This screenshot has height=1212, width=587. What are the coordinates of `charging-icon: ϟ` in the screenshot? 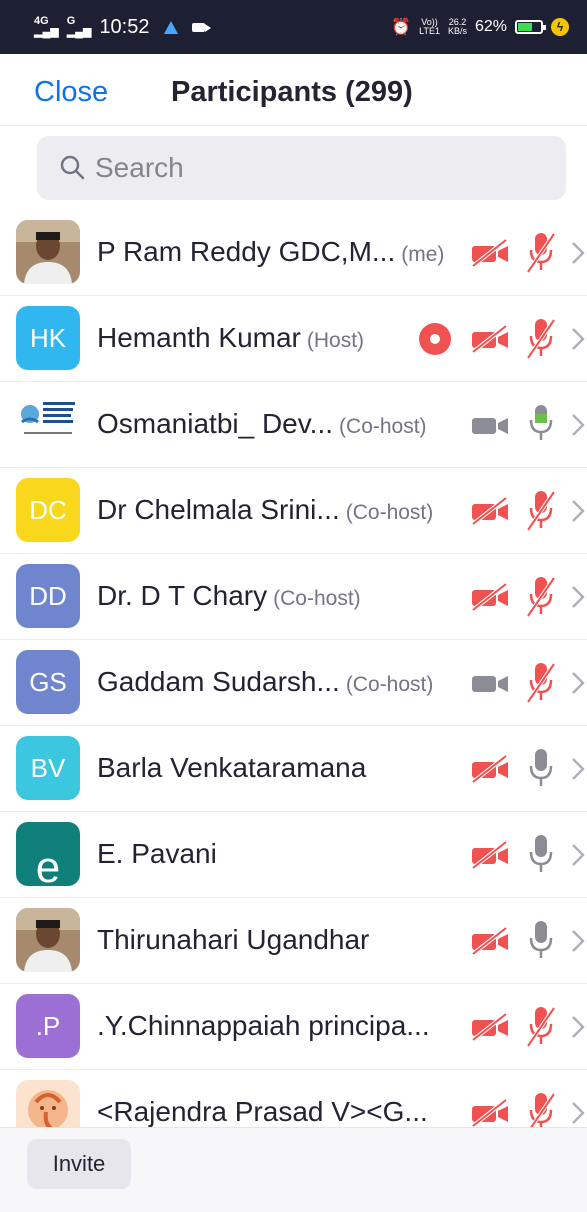 It's located at (560, 27).